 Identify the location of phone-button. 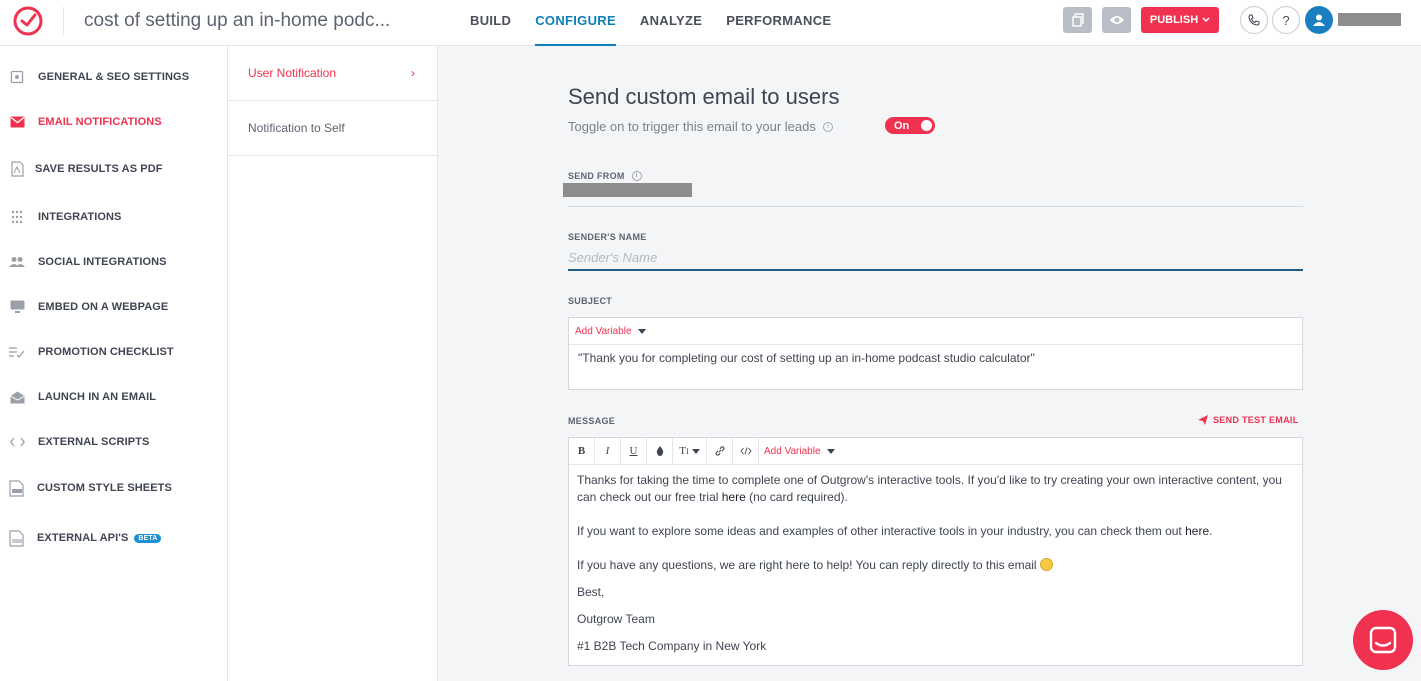
(1254, 20).